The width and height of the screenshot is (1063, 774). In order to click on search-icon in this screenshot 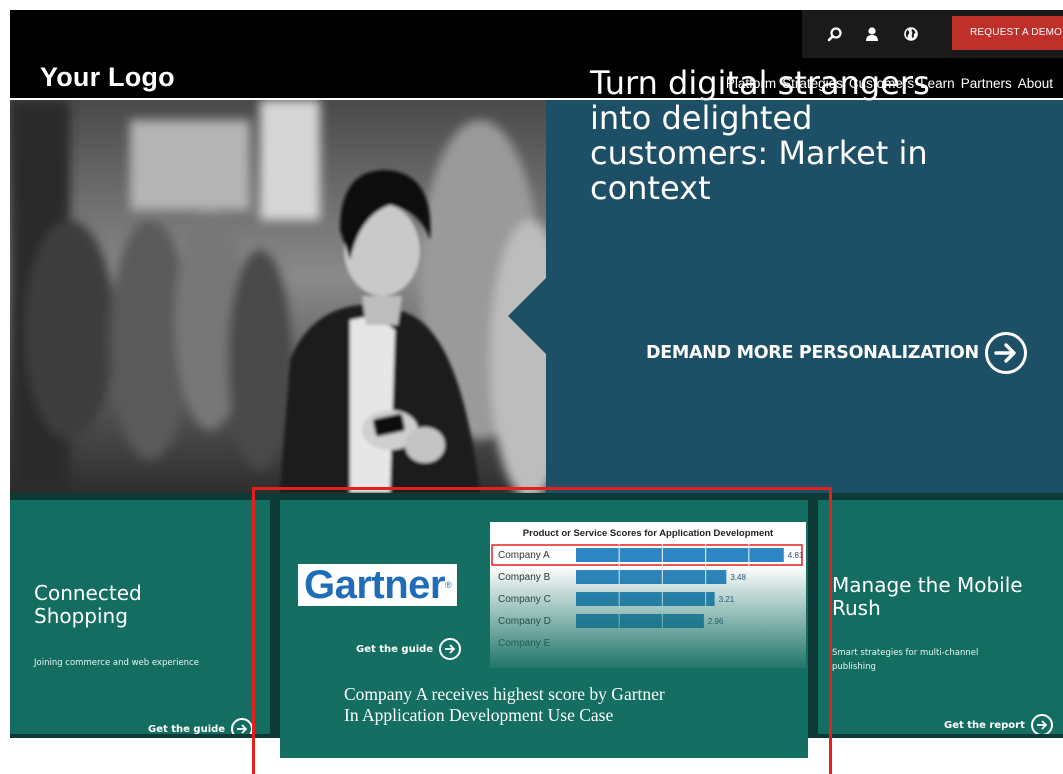, I will do `click(835, 34)`.